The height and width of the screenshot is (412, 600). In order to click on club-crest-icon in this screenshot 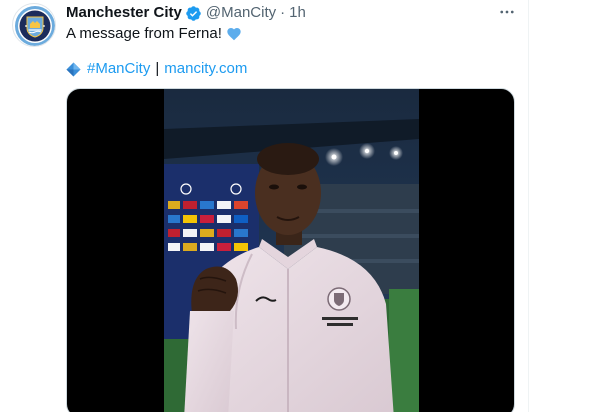, I will do `click(35, 26)`.